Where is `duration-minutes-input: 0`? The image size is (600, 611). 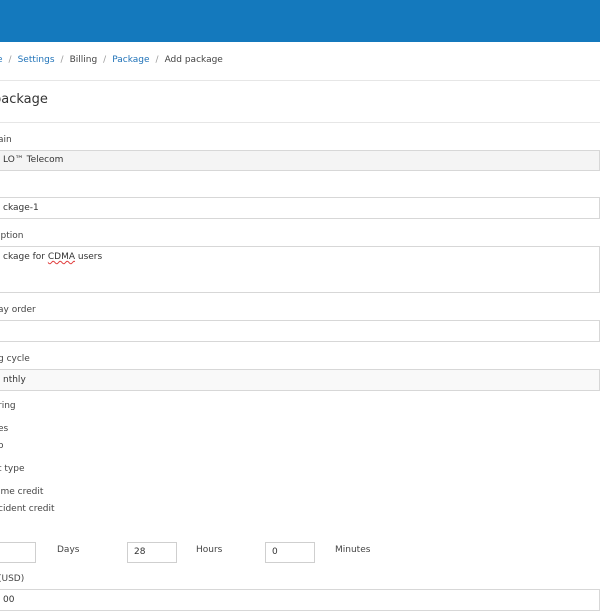
duration-minutes-input: 0 is located at coordinates (290, 552).